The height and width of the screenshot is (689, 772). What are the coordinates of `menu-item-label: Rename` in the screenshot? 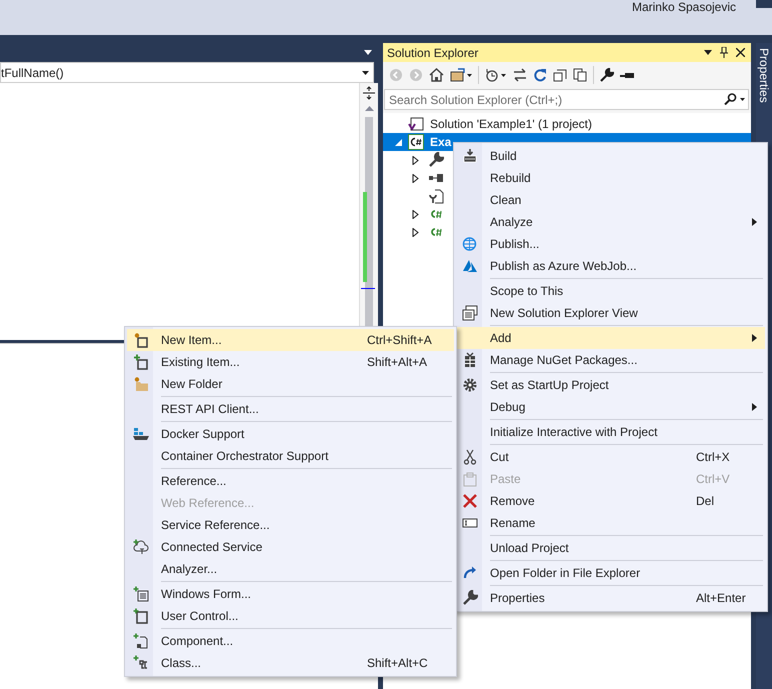 It's located at (513, 523).